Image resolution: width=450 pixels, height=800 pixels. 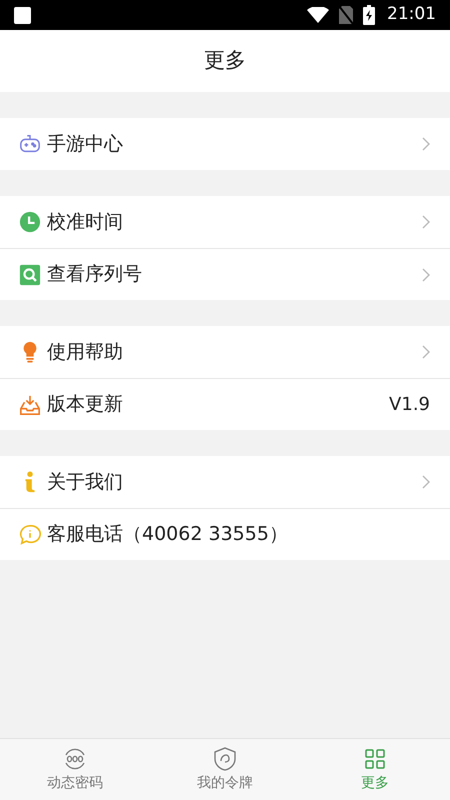 I want to click on menu-label: 查看序列号, so click(x=95, y=275).